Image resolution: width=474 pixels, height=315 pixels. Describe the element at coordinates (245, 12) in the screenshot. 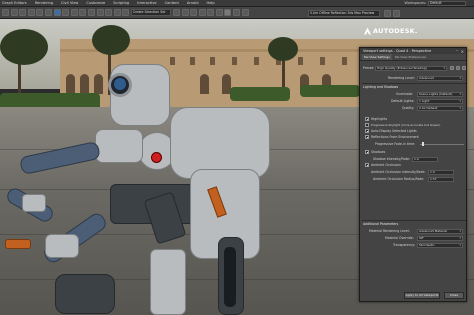

I see `render-frame-icon` at that location.